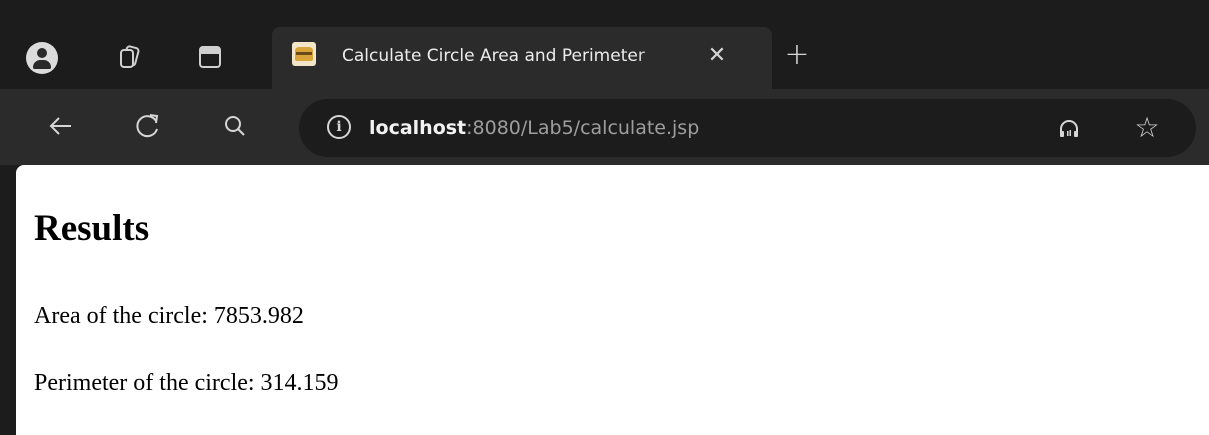 The image size is (1209, 435). I want to click on reload-button, so click(148, 126).